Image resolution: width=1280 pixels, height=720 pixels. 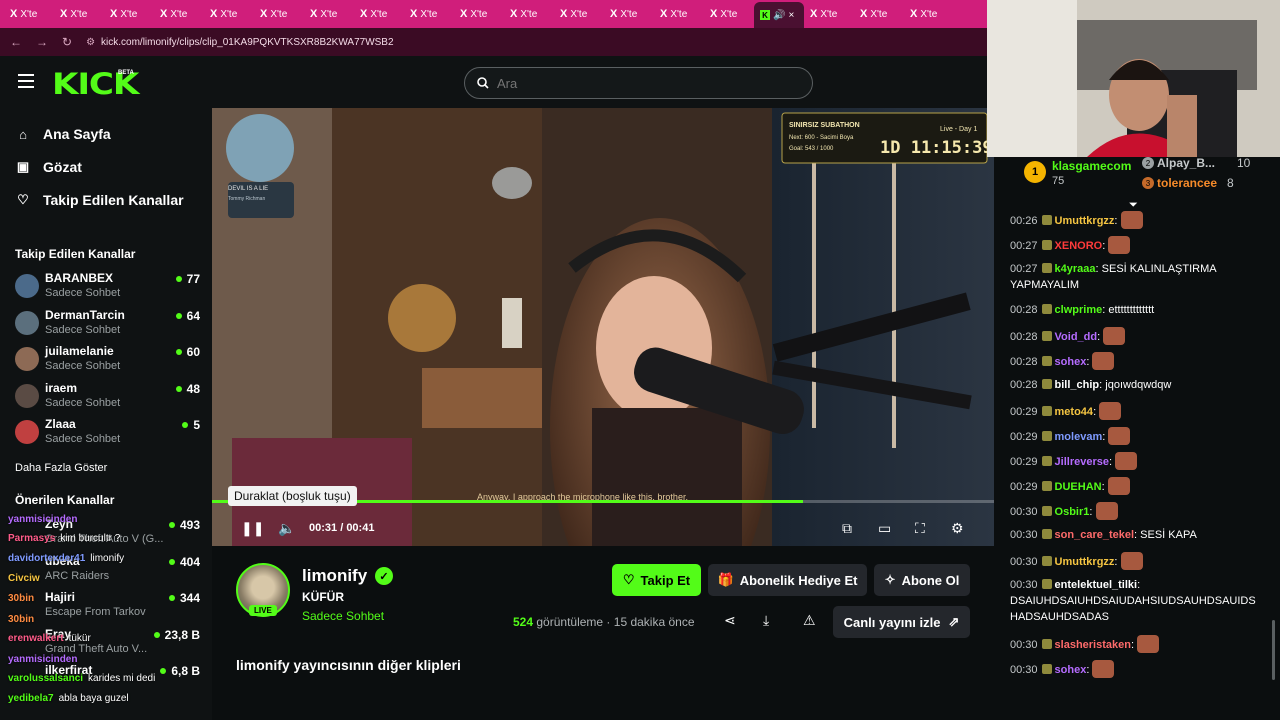 What do you see at coordinates (61, 468) in the screenshot?
I see `show-more-link: Daha Fazla Göster` at bounding box center [61, 468].